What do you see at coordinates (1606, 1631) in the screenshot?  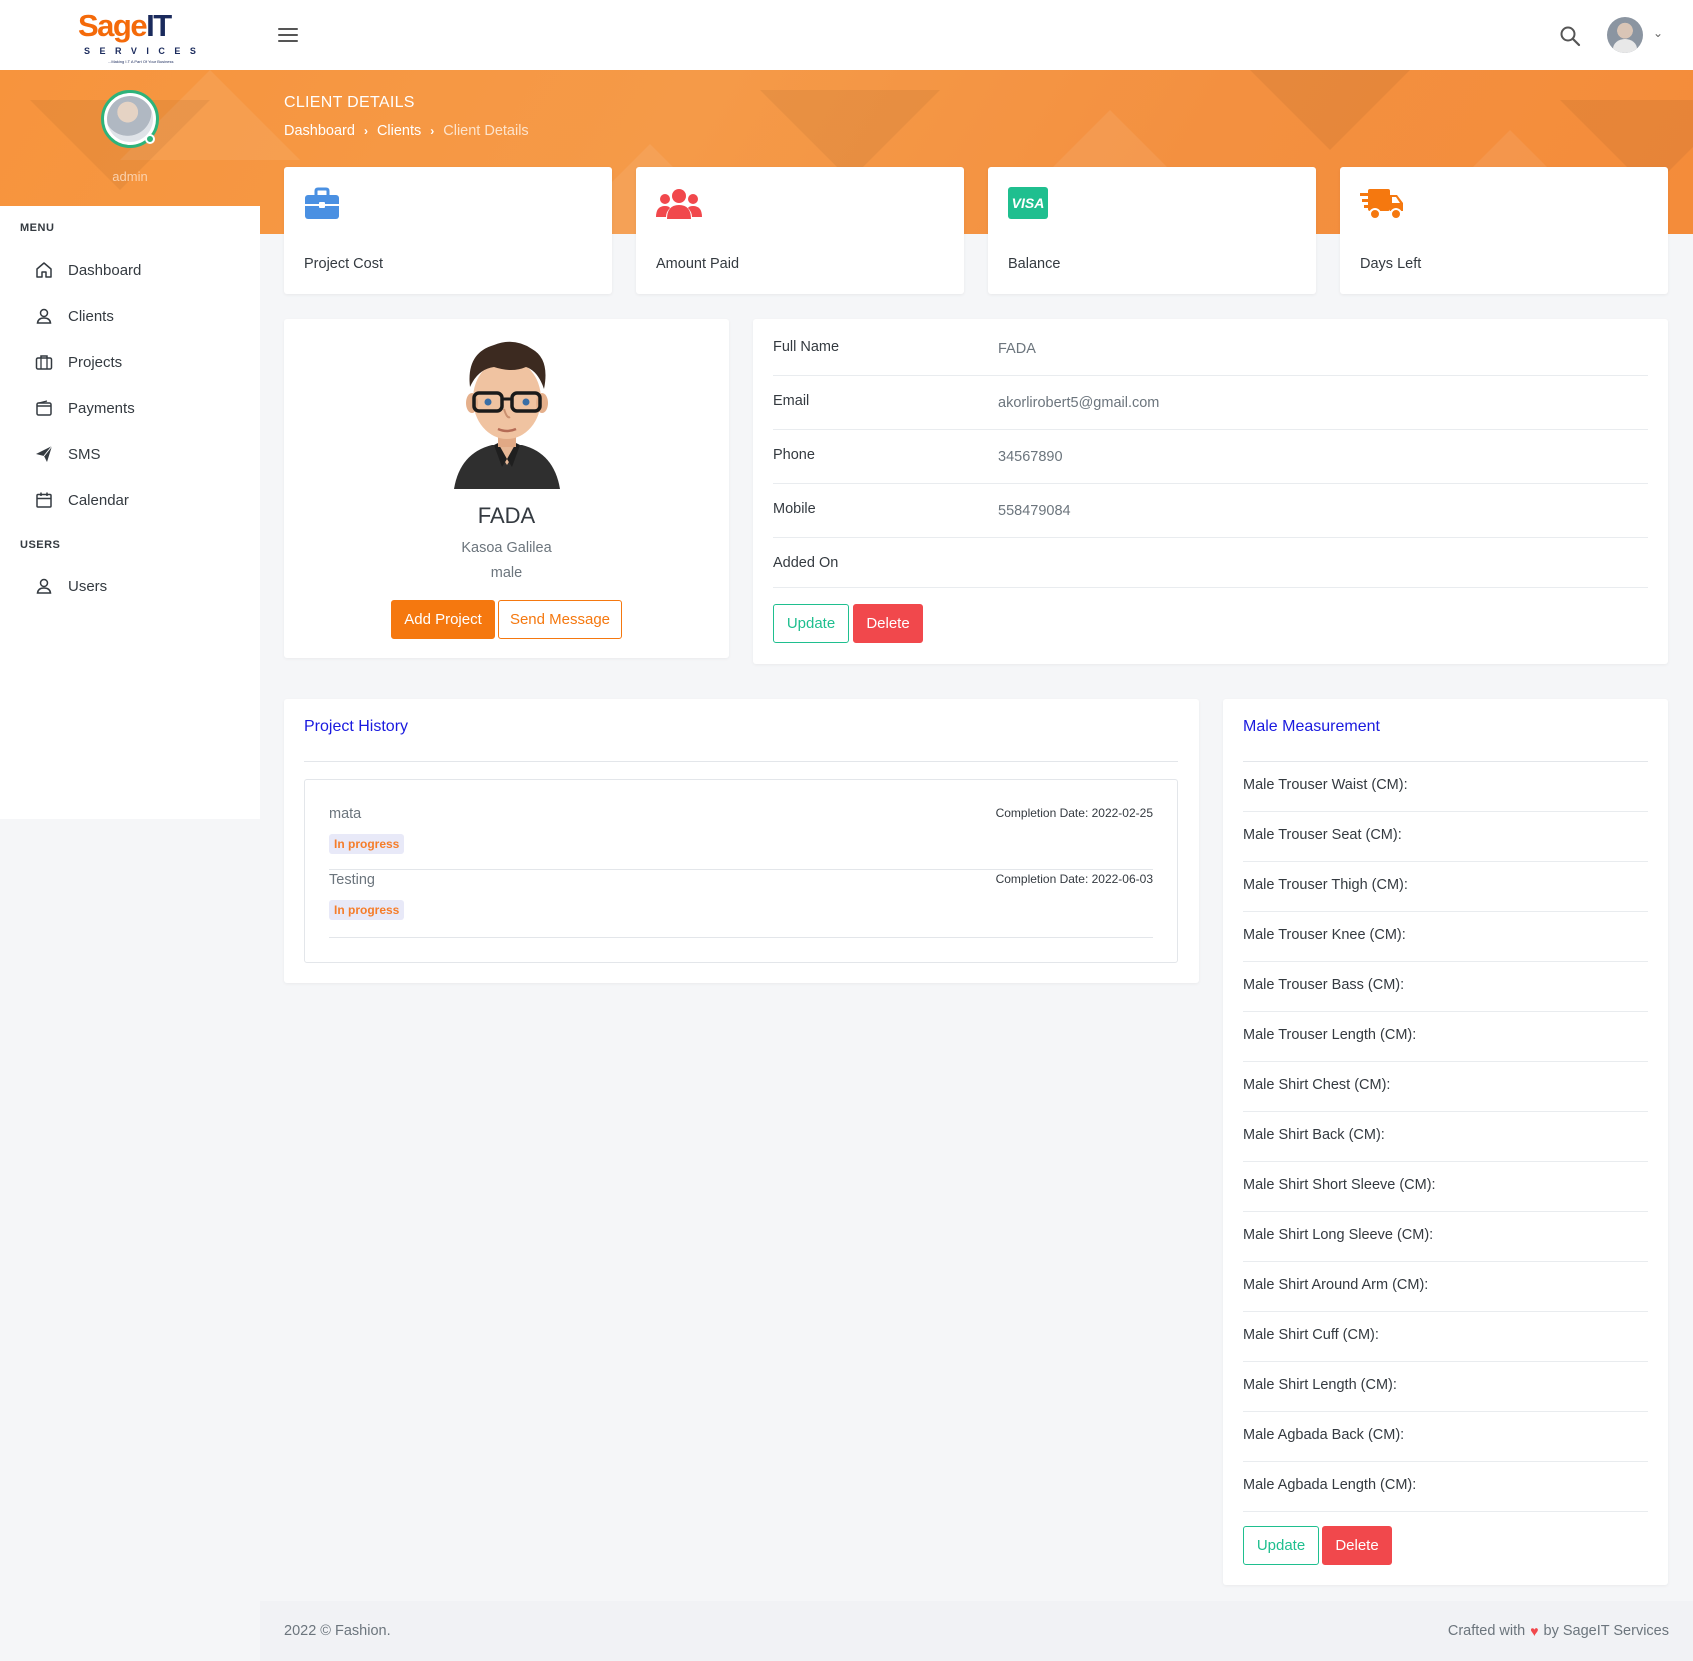 I see `footer-credit-suffix: by SageIT Services` at bounding box center [1606, 1631].